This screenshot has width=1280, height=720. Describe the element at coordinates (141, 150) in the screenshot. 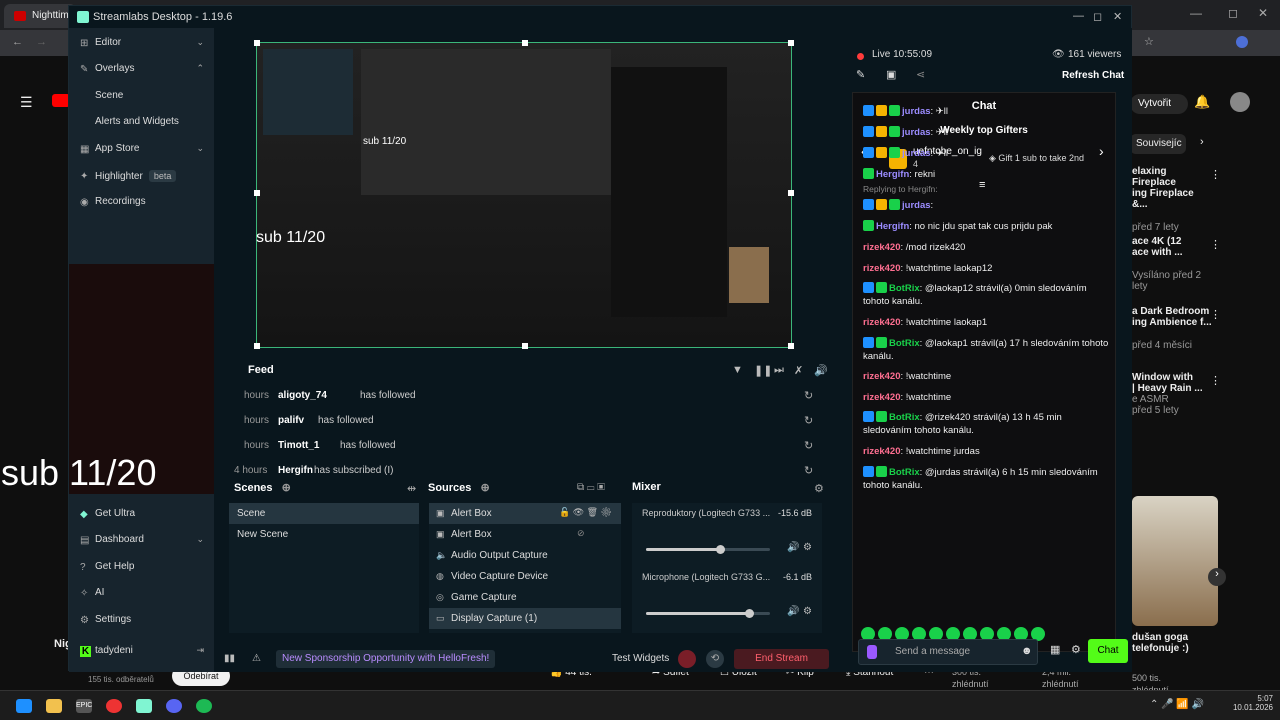

I see `sidebar-item-appstore: ▦ App Store ⌄` at that location.